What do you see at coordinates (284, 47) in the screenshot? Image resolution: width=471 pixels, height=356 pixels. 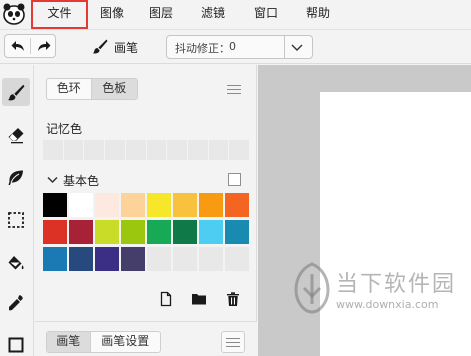 I see `stabilizer-divider` at bounding box center [284, 47].